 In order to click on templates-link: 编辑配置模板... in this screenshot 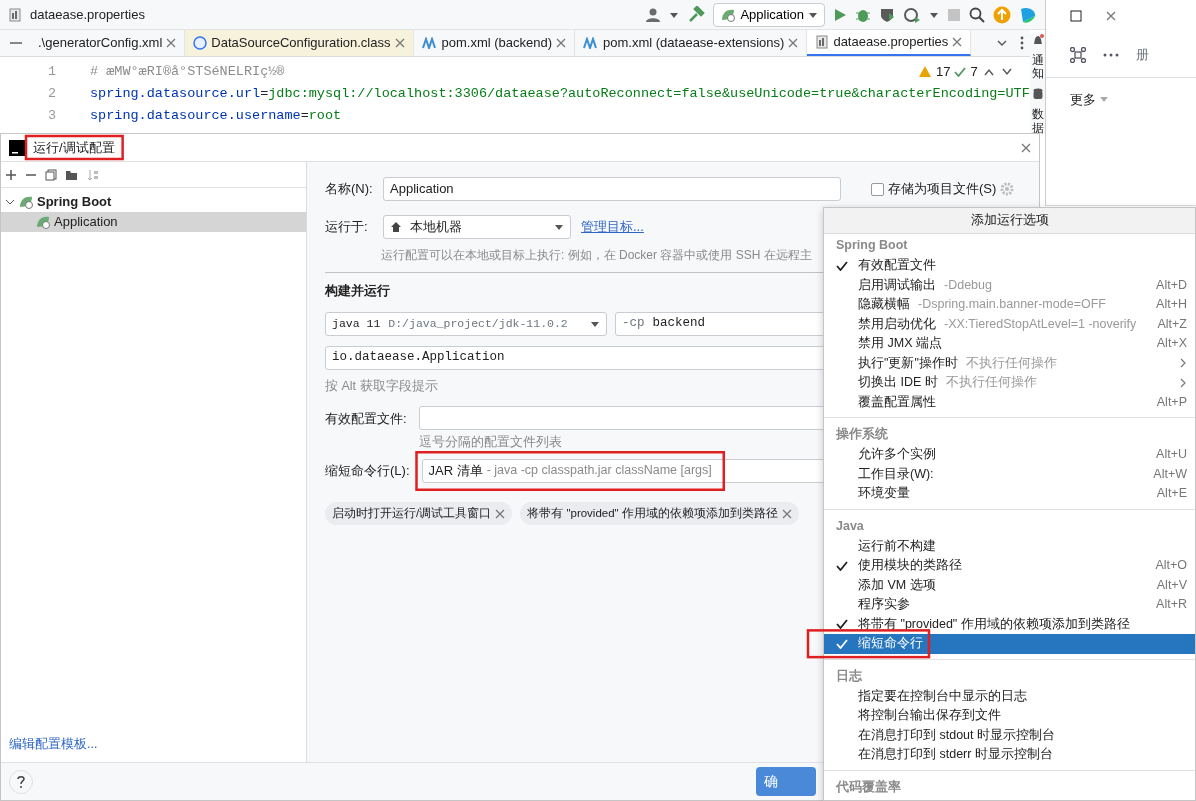, I will do `click(153, 748)`.